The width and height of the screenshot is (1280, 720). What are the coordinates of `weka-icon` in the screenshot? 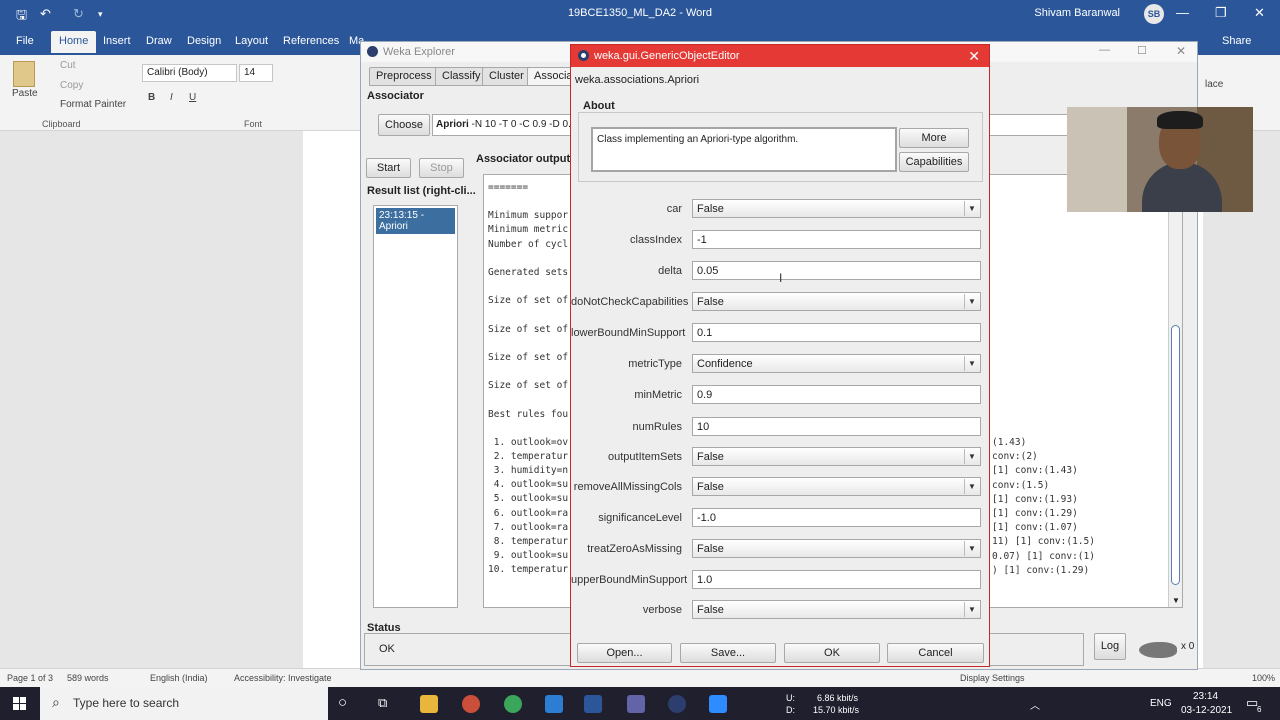 It's located at (677, 704).